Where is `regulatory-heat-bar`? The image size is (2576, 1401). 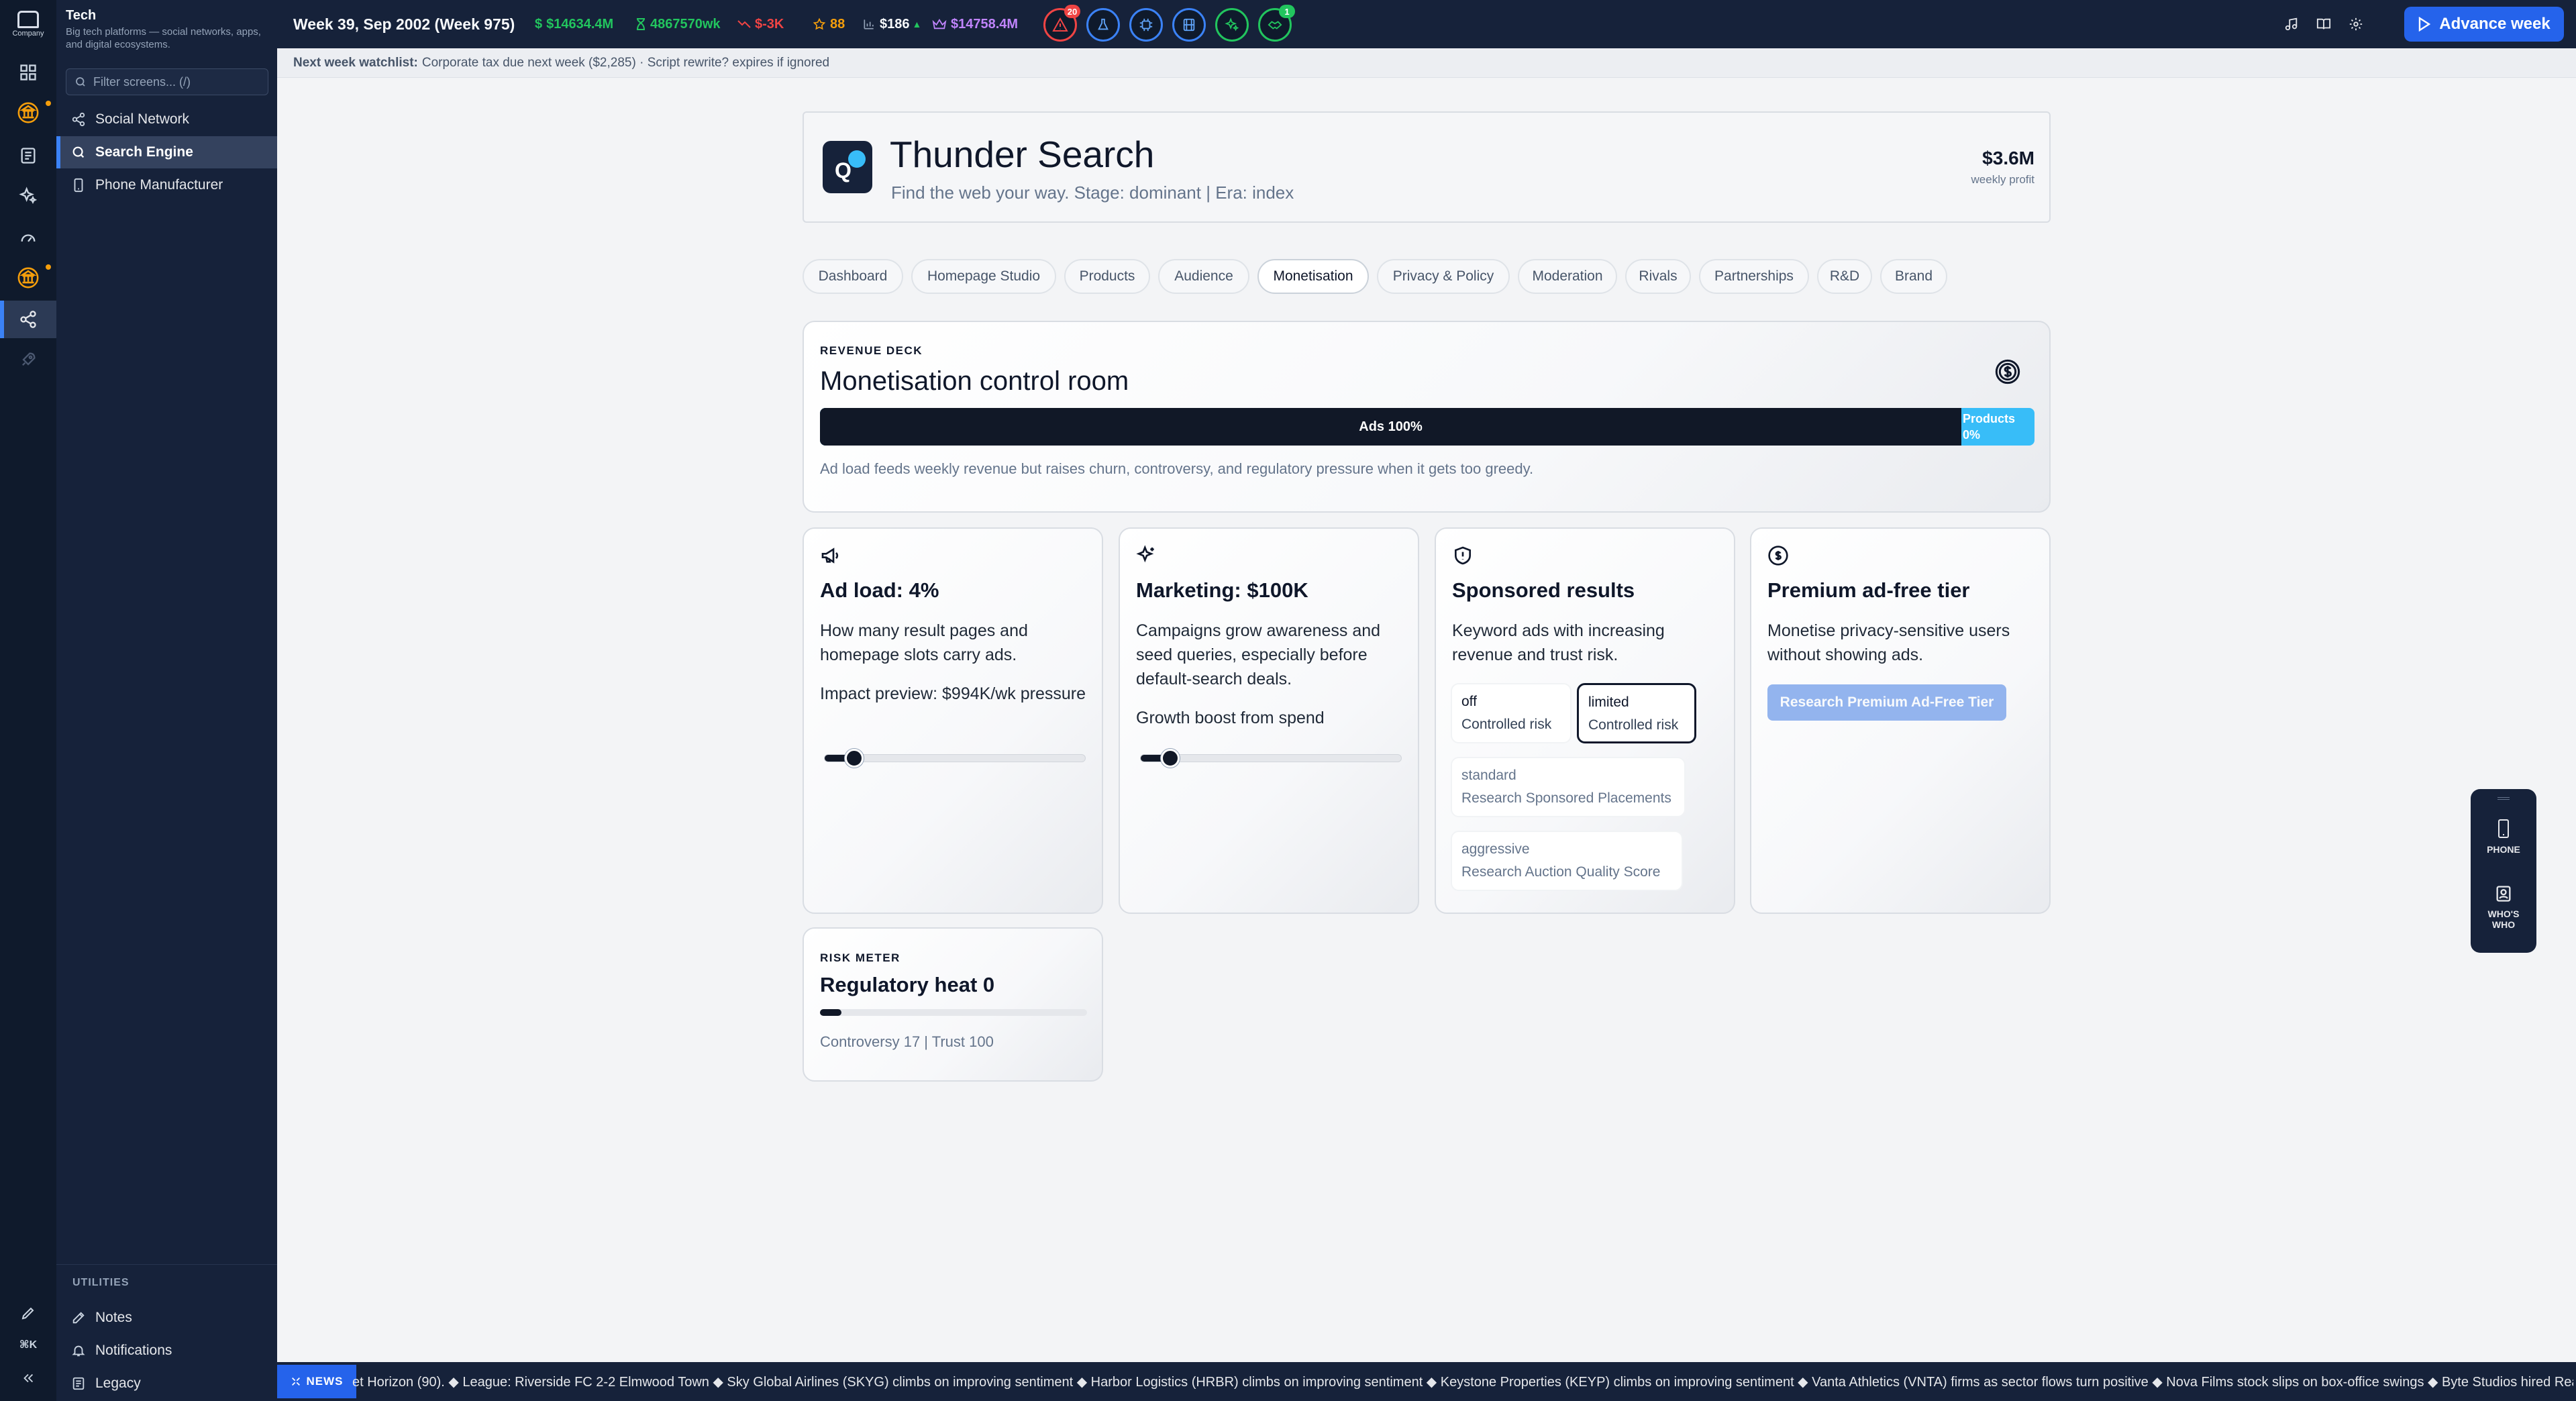
regulatory-heat-bar is located at coordinates (953, 1013).